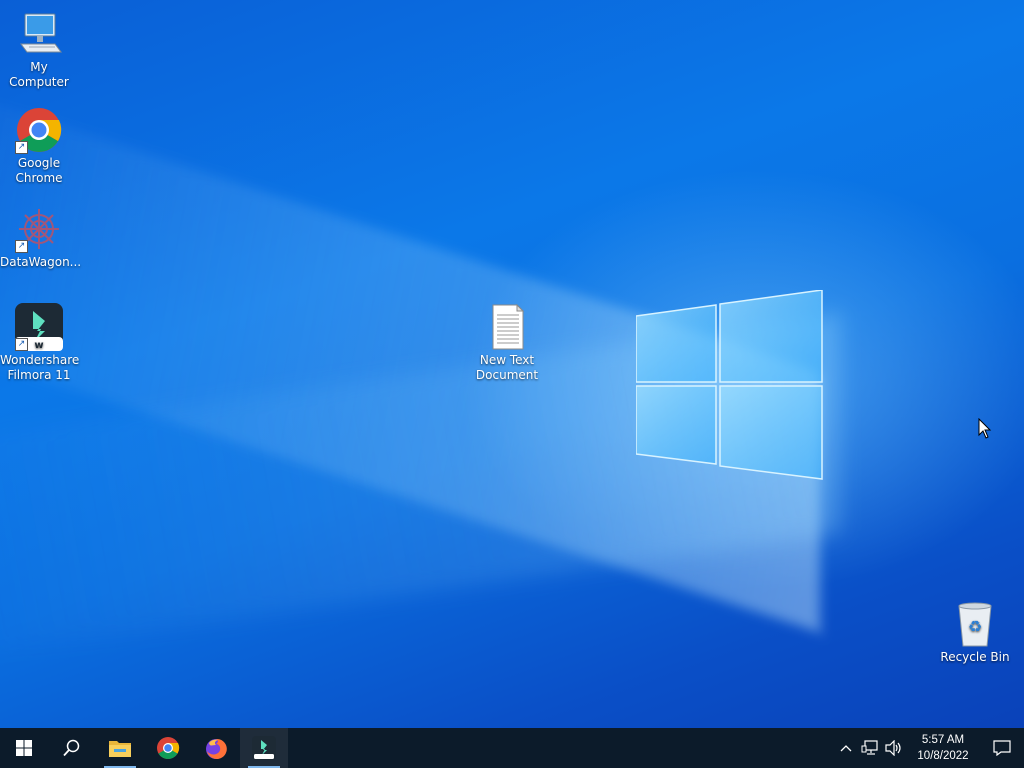  I want to click on desktop-icon-new-text-document: New Text Document, so click(507, 343).